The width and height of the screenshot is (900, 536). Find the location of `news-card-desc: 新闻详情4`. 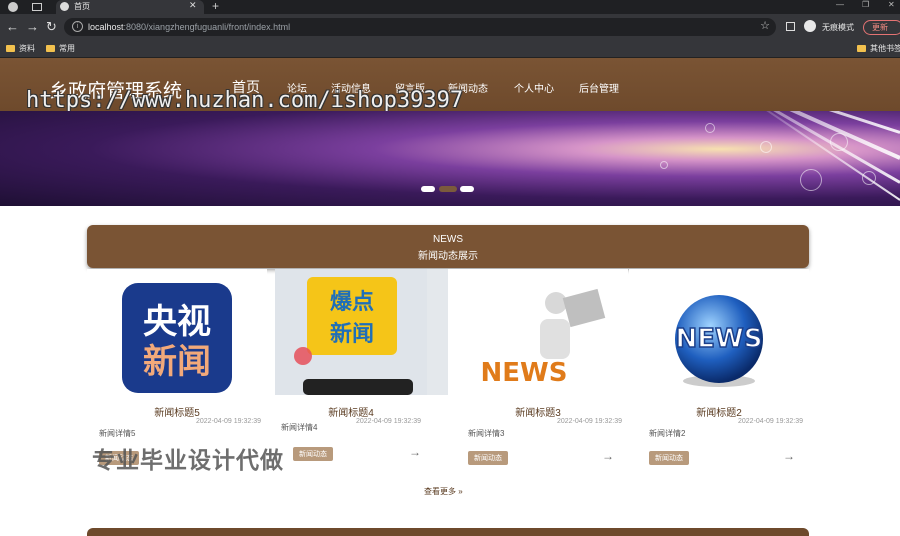

news-card-desc: 新闻详情4 is located at coordinates (299, 427).